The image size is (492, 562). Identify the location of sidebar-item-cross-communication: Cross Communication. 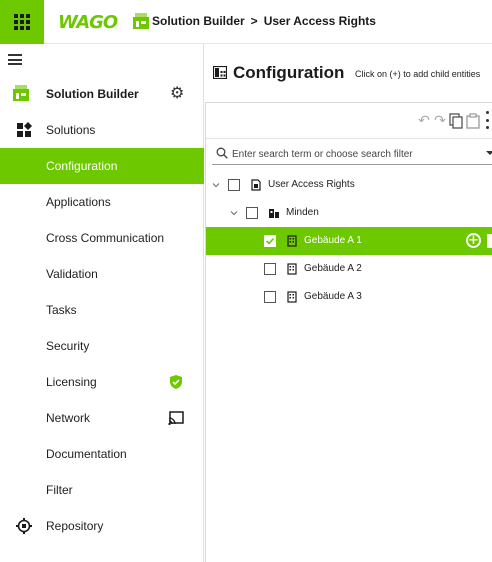
(102, 238).